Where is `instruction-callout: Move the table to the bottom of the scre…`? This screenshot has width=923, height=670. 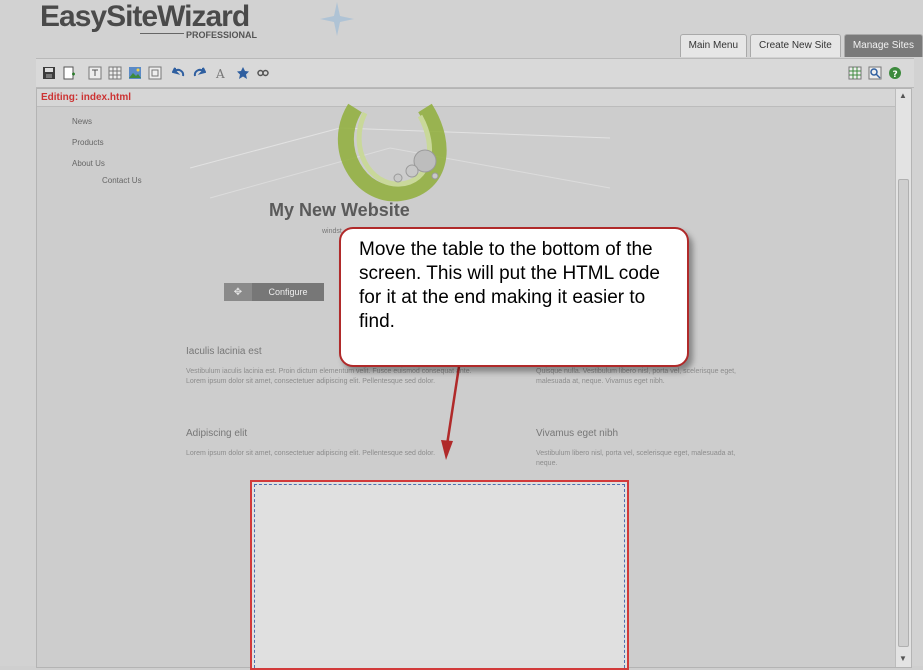
instruction-callout: Move the table to the bottom of the scre… is located at coordinates (514, 297).